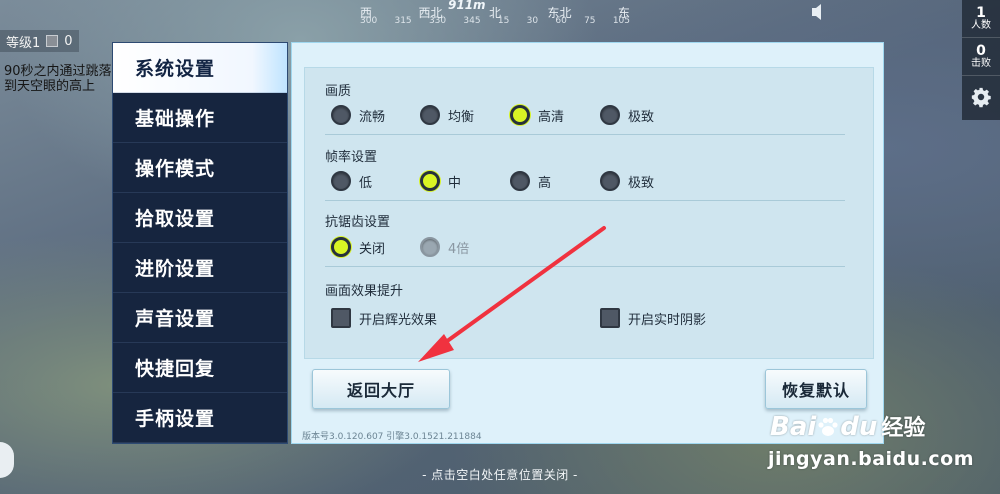 The image size is (1000, 494). Describe the element at coordinates (459, 249) in the screenshot. I see `option-label: 4倍` at that location.